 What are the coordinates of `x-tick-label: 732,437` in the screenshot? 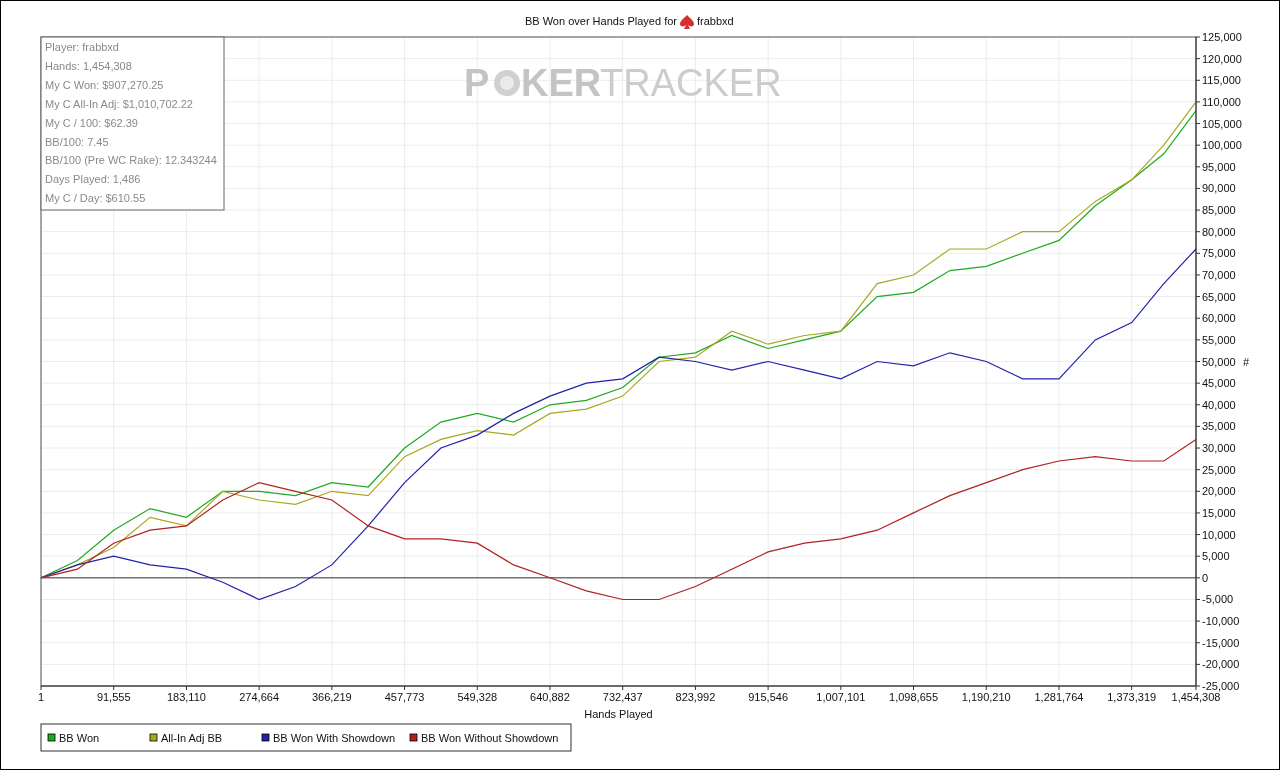 It's located at (622, 697).